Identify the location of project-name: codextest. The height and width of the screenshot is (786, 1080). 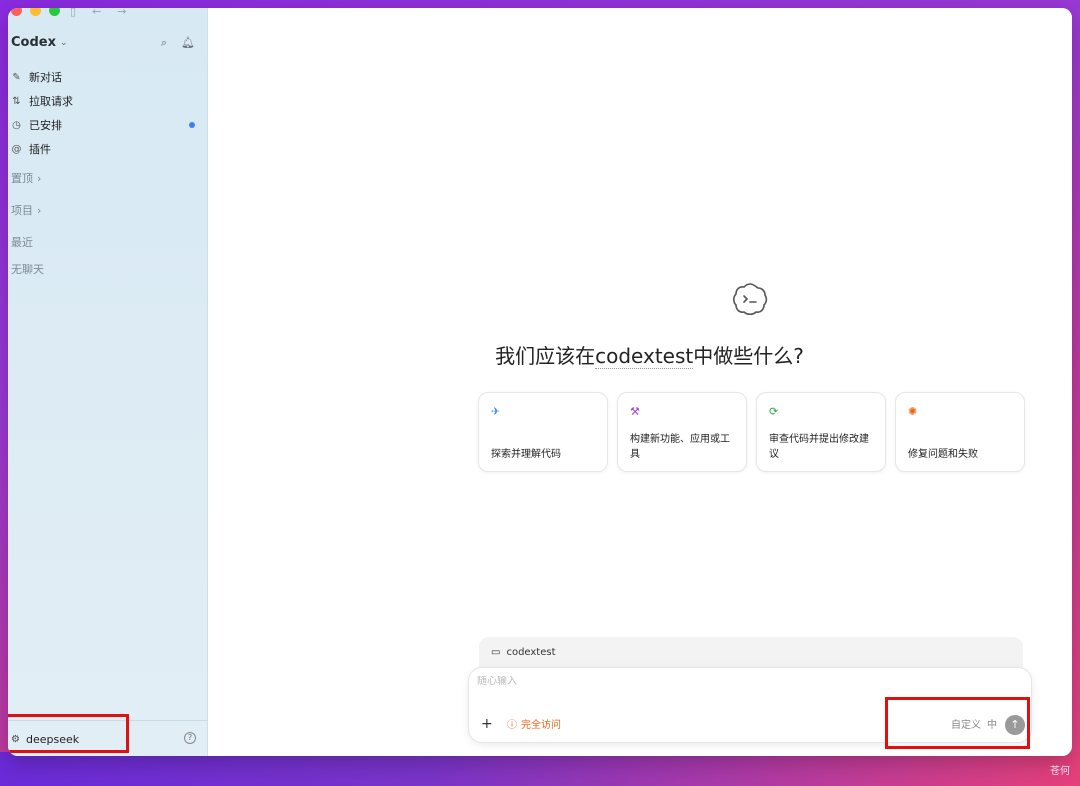
(531, 652).